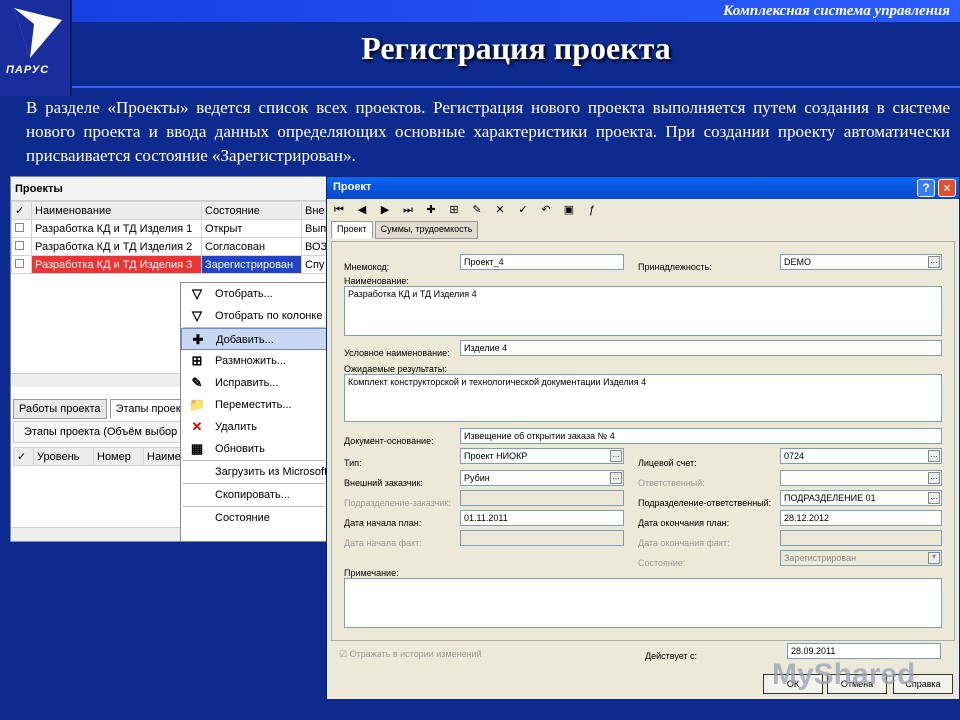 This screenshot has height=720, width=960. I want to click on end-plan-label: Дата окончания план:, so click(684, 523).